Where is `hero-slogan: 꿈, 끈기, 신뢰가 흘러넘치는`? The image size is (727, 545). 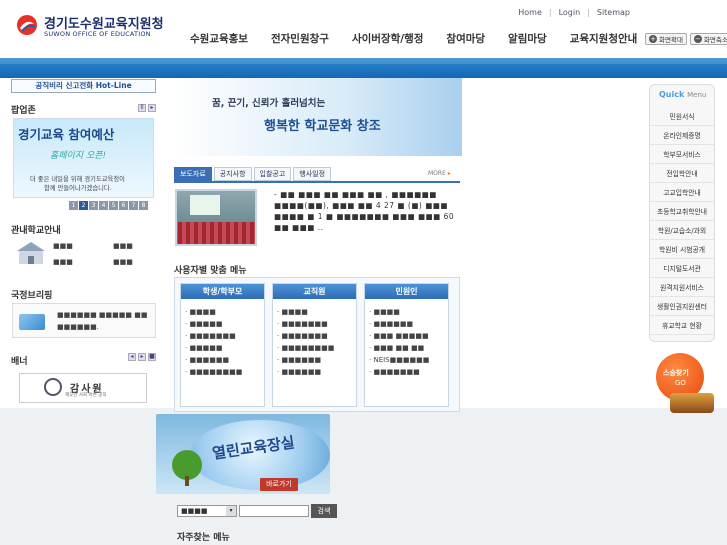 hero-slogan: 꿈, 끈기, 신뢰가 흘러넘치는 is located at coordinates (269, 103).